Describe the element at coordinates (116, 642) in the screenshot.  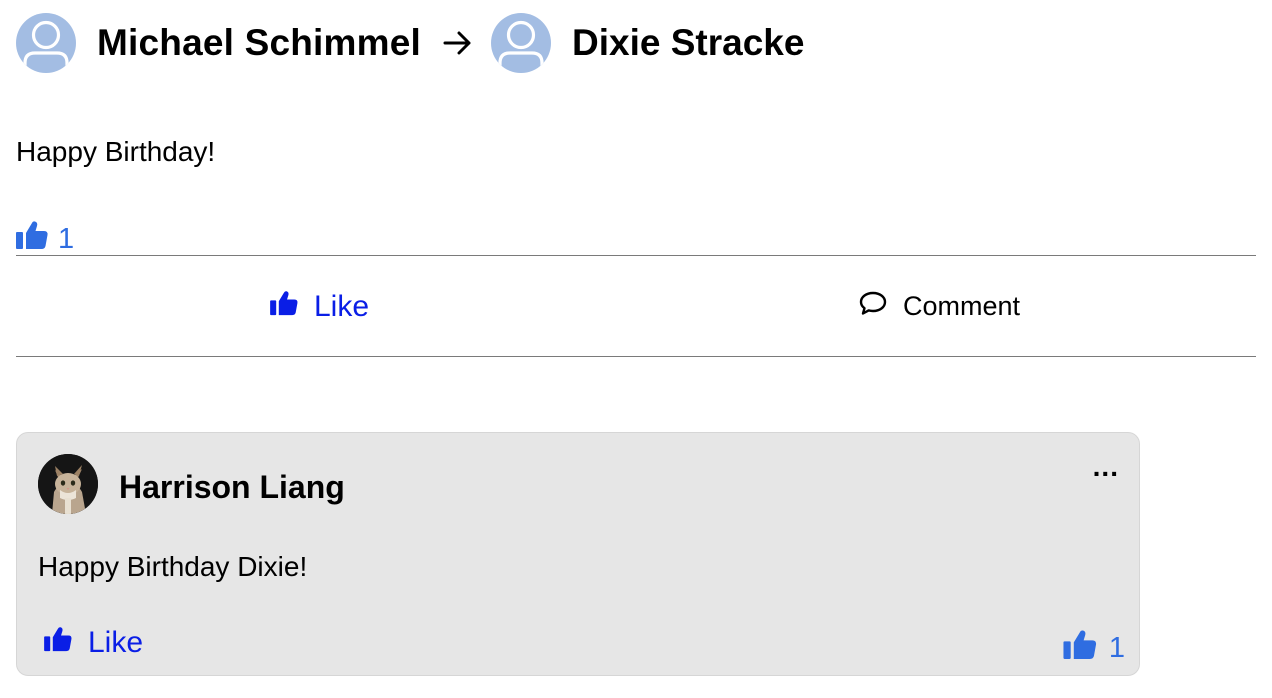
I see `comment-like-label: Like` at that location.